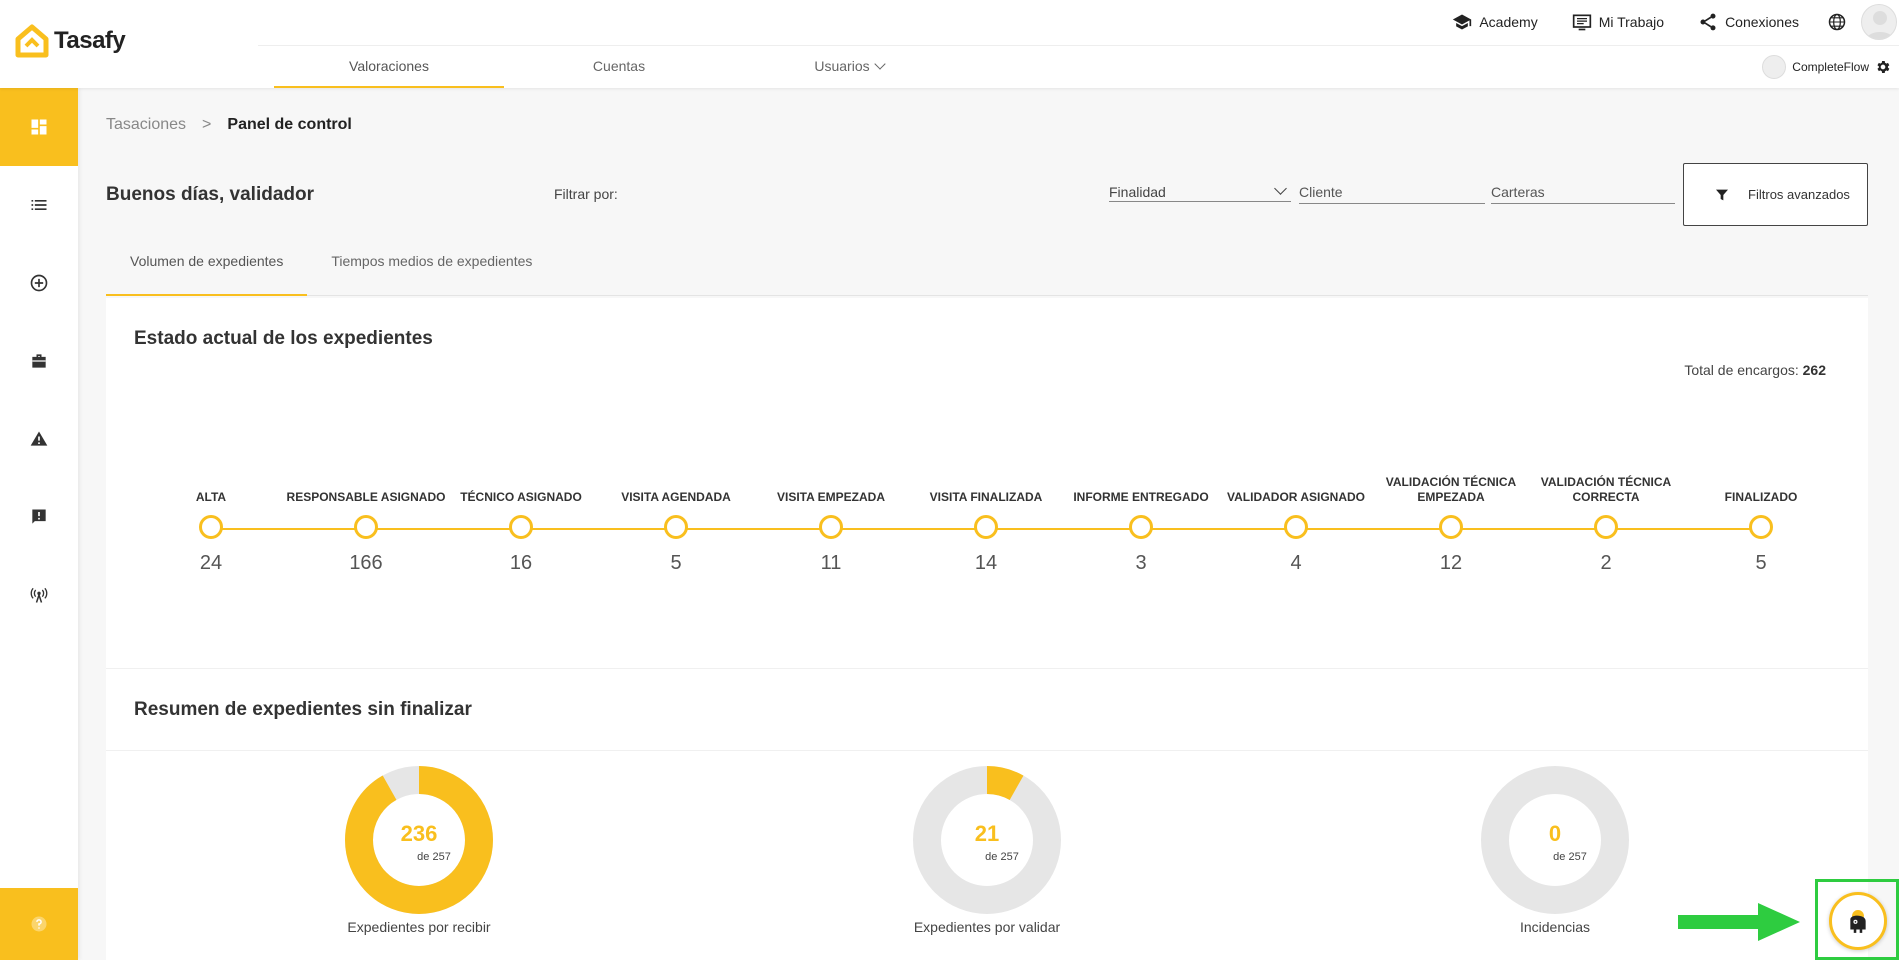  Describe the element at coordinates (986, 497) in the screenshot. I see `stage-label: VISITA FINALIZADA` at that location.